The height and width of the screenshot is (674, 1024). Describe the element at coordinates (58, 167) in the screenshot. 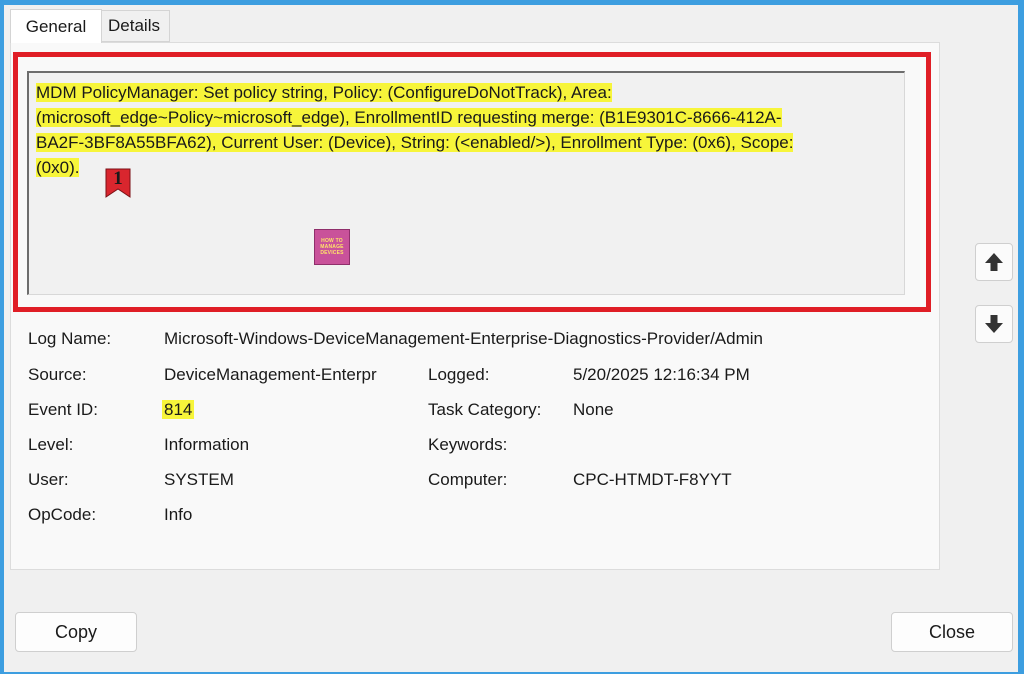

I see `description-line-4: (0x0).` at that location.